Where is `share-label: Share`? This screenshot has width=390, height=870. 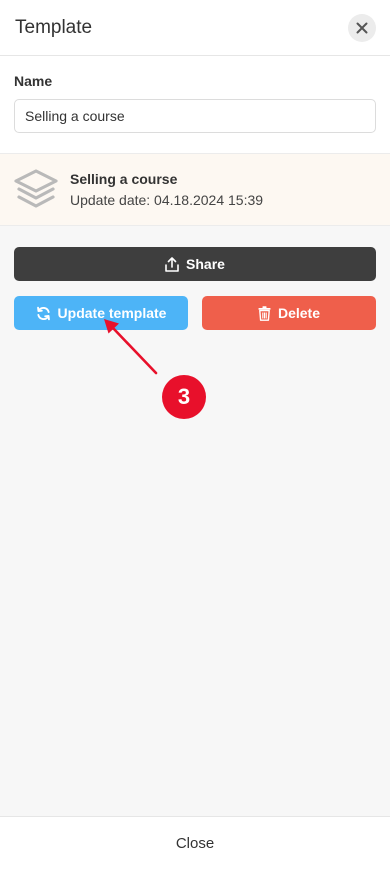 share-label: Share is located at coordinates (205, 264).